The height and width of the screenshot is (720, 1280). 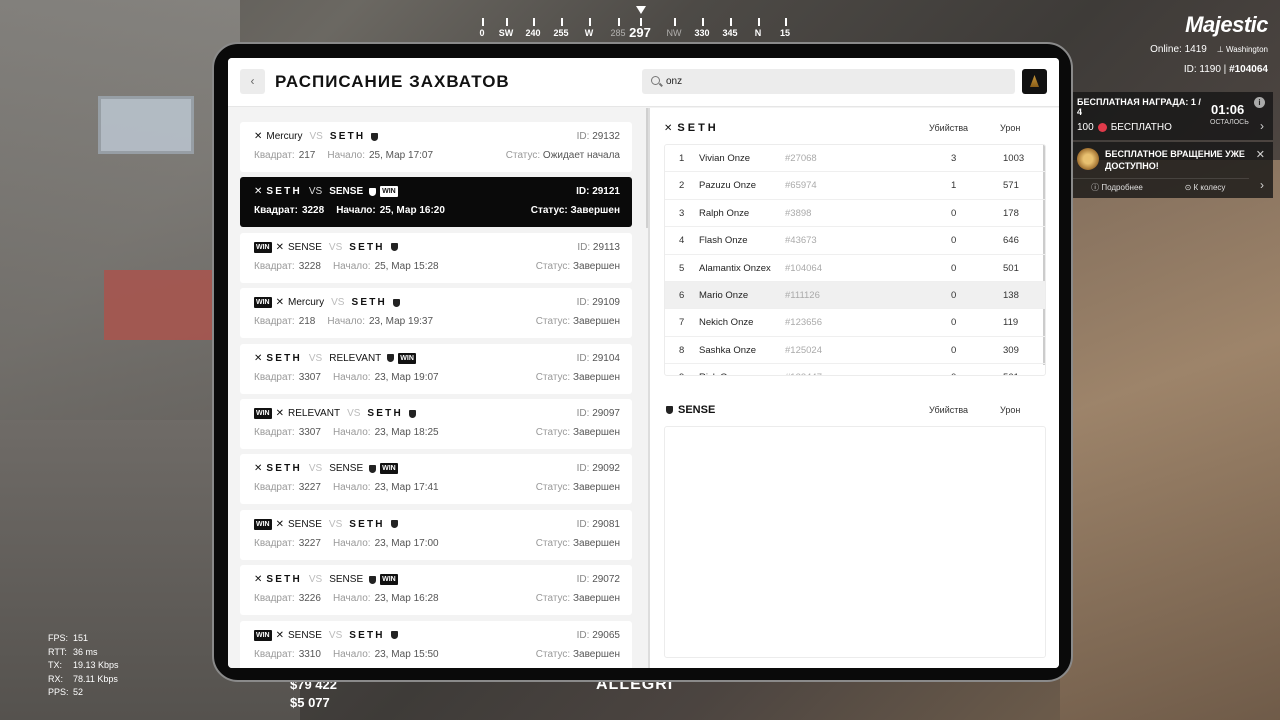 What do you see at coordinates (855, 268) in the screenshot?
I see `player-row: 5 Alamantix Onzex #104064 0 501` at bounding box center [855, 268].